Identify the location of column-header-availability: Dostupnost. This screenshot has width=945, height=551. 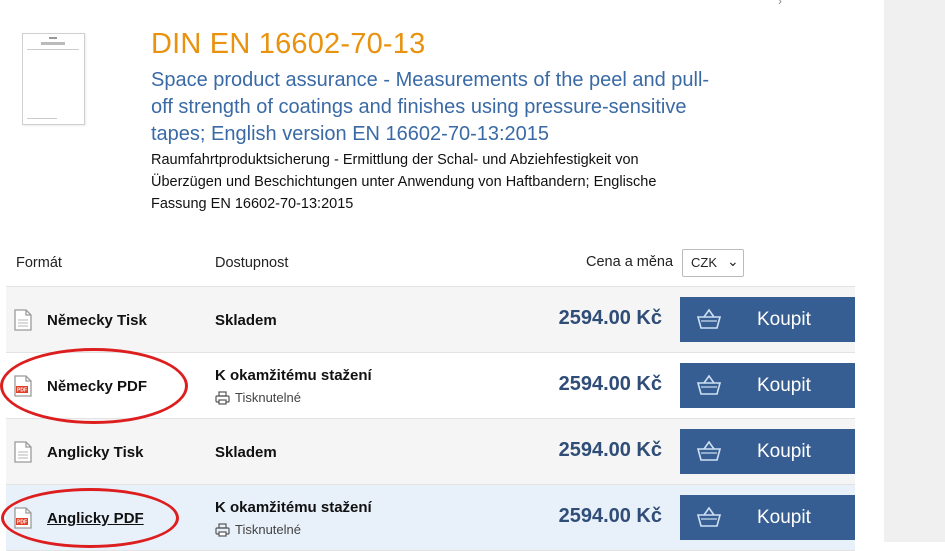
(252, 263).